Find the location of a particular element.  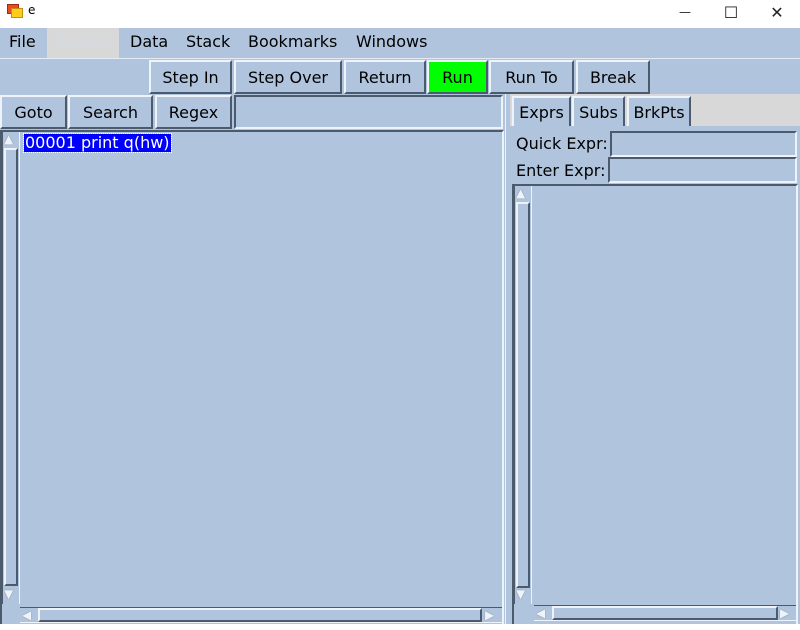

source-vscroll: ▲ ▼ is located at coordinates (11, 368).